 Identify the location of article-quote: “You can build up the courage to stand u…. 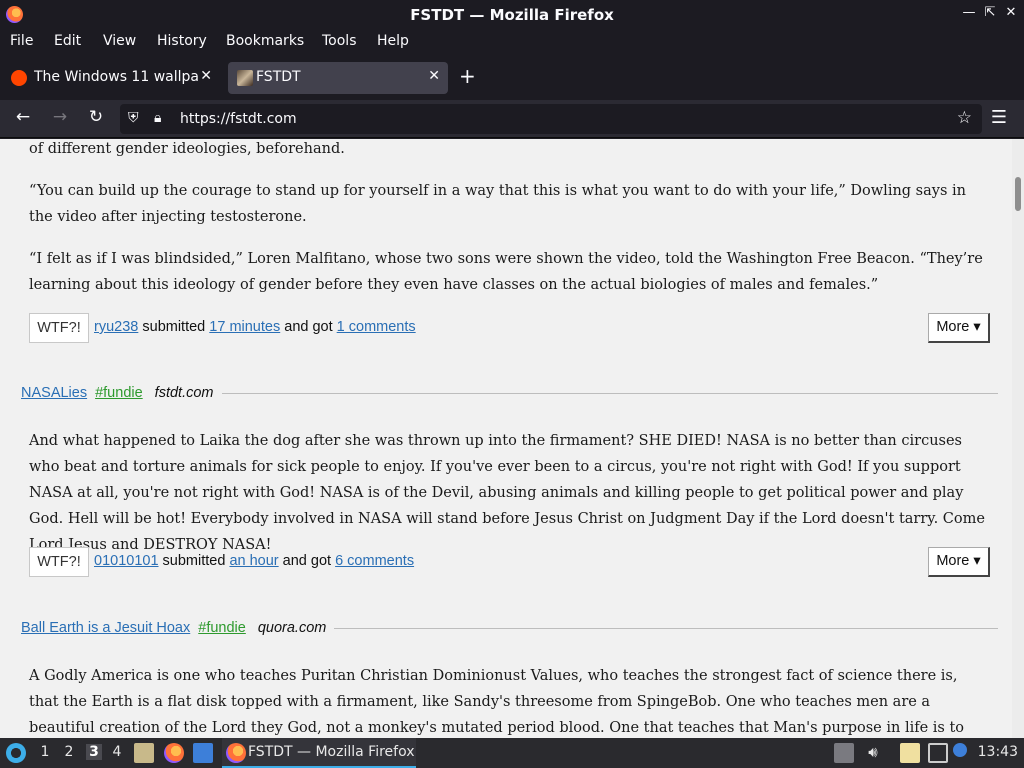
(497, 204).